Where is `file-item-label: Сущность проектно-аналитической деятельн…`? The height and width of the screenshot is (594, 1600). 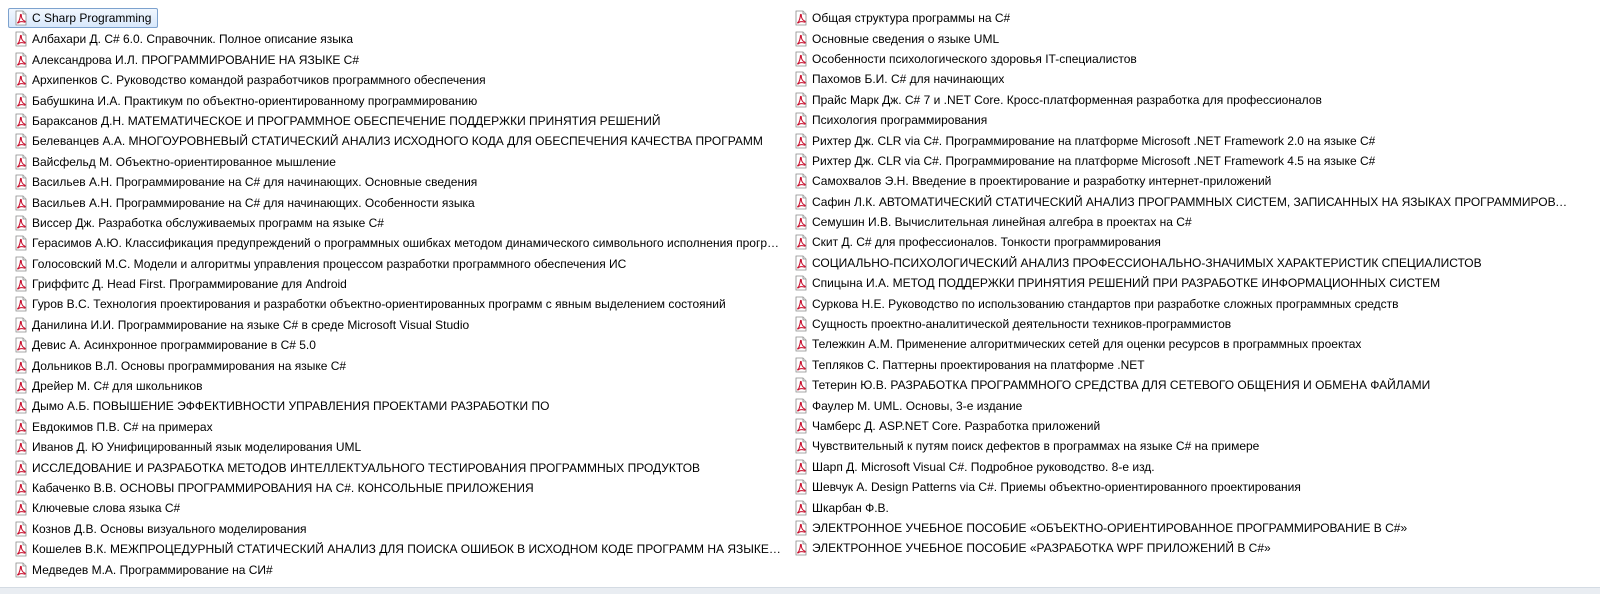
file-item-label: Сущность проектно-аналитической деятельн… is located at coordinates (1022, 324).